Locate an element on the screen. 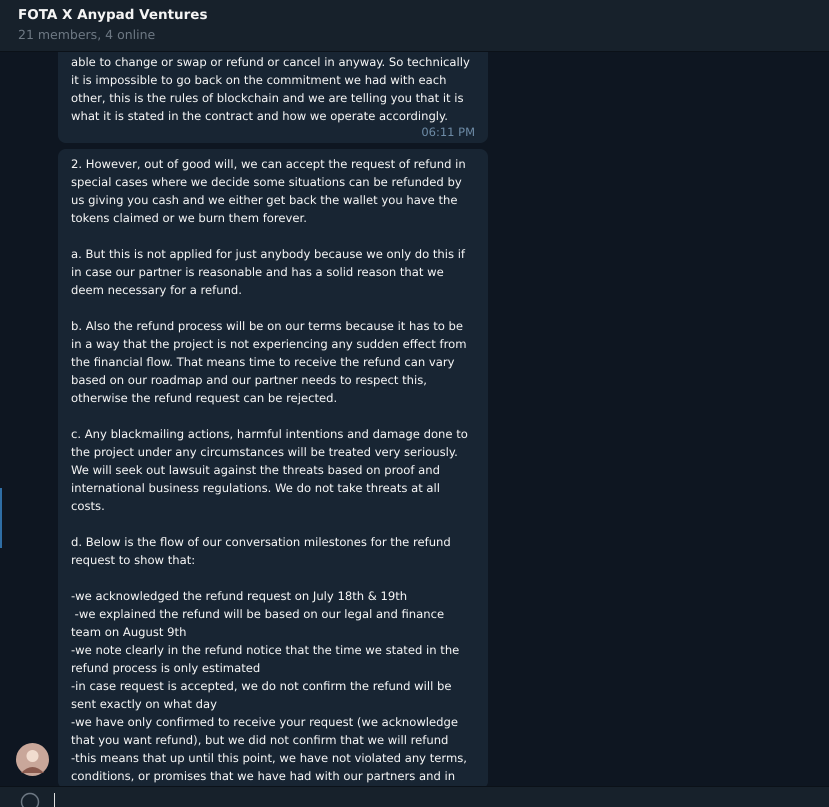 This screenshot has width=829, height=807. member-count: 21 members, 4 online is located at coordinates (87, 35).